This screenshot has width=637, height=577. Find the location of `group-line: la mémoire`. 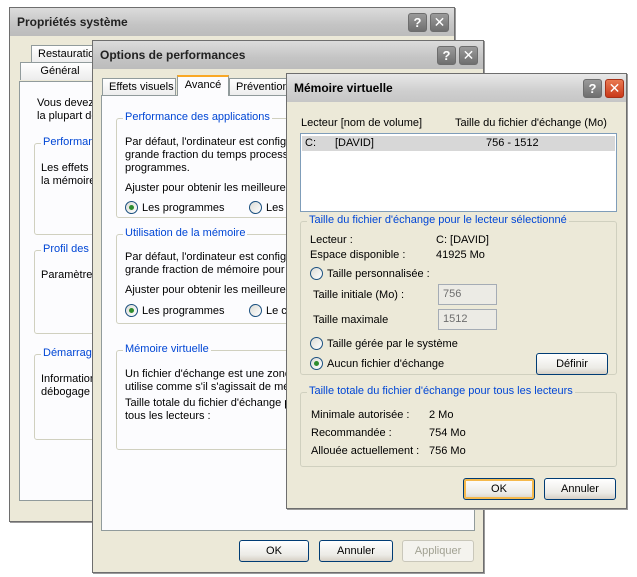

group-line: la mémoire is located at coordinates (68, 181).